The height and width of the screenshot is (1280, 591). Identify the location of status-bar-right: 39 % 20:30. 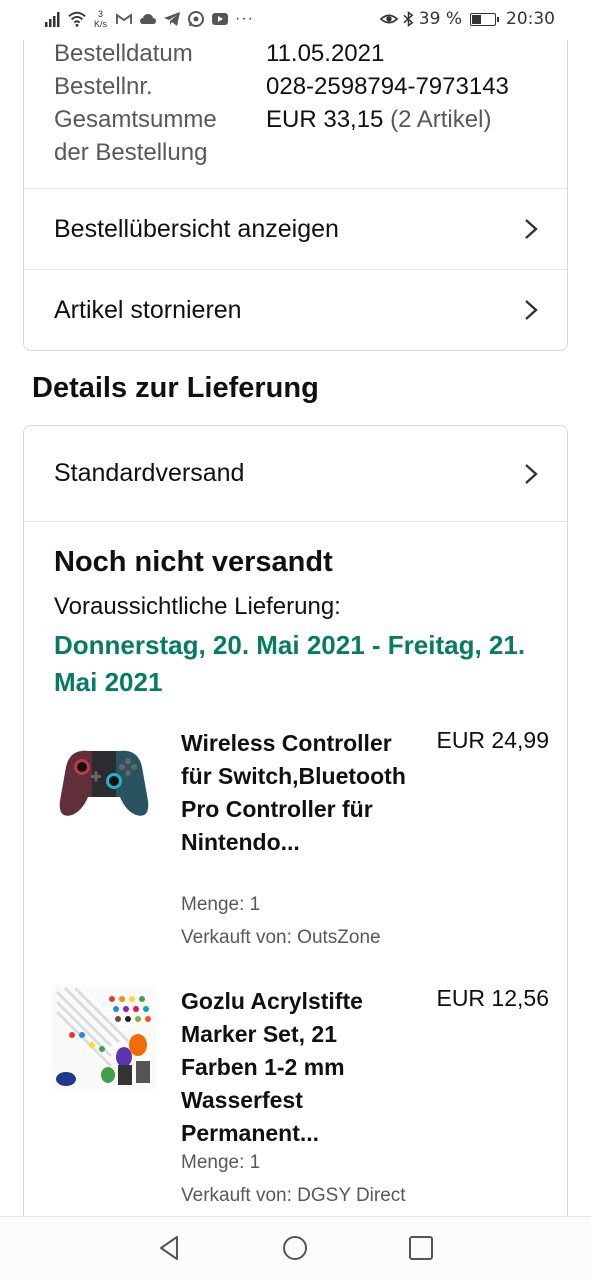
(467, 19).